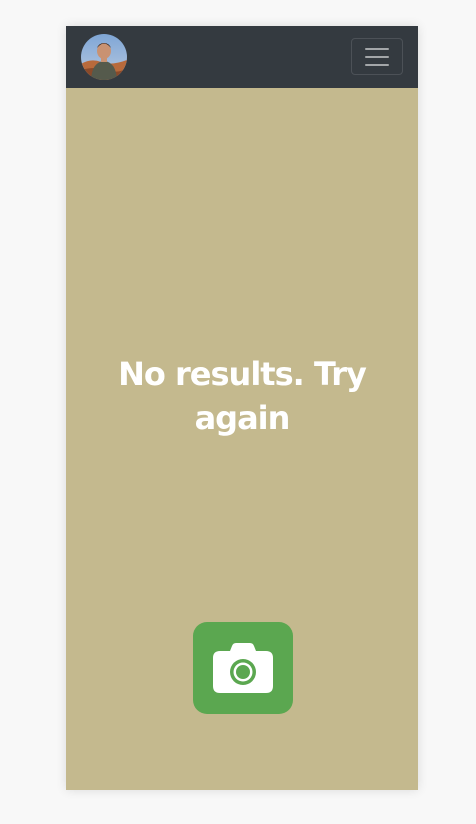  What do you see at coordinates (242, 396) in the screenshot?
I see `no-results-message: No results. Try again` at bounding box center [242, 396].